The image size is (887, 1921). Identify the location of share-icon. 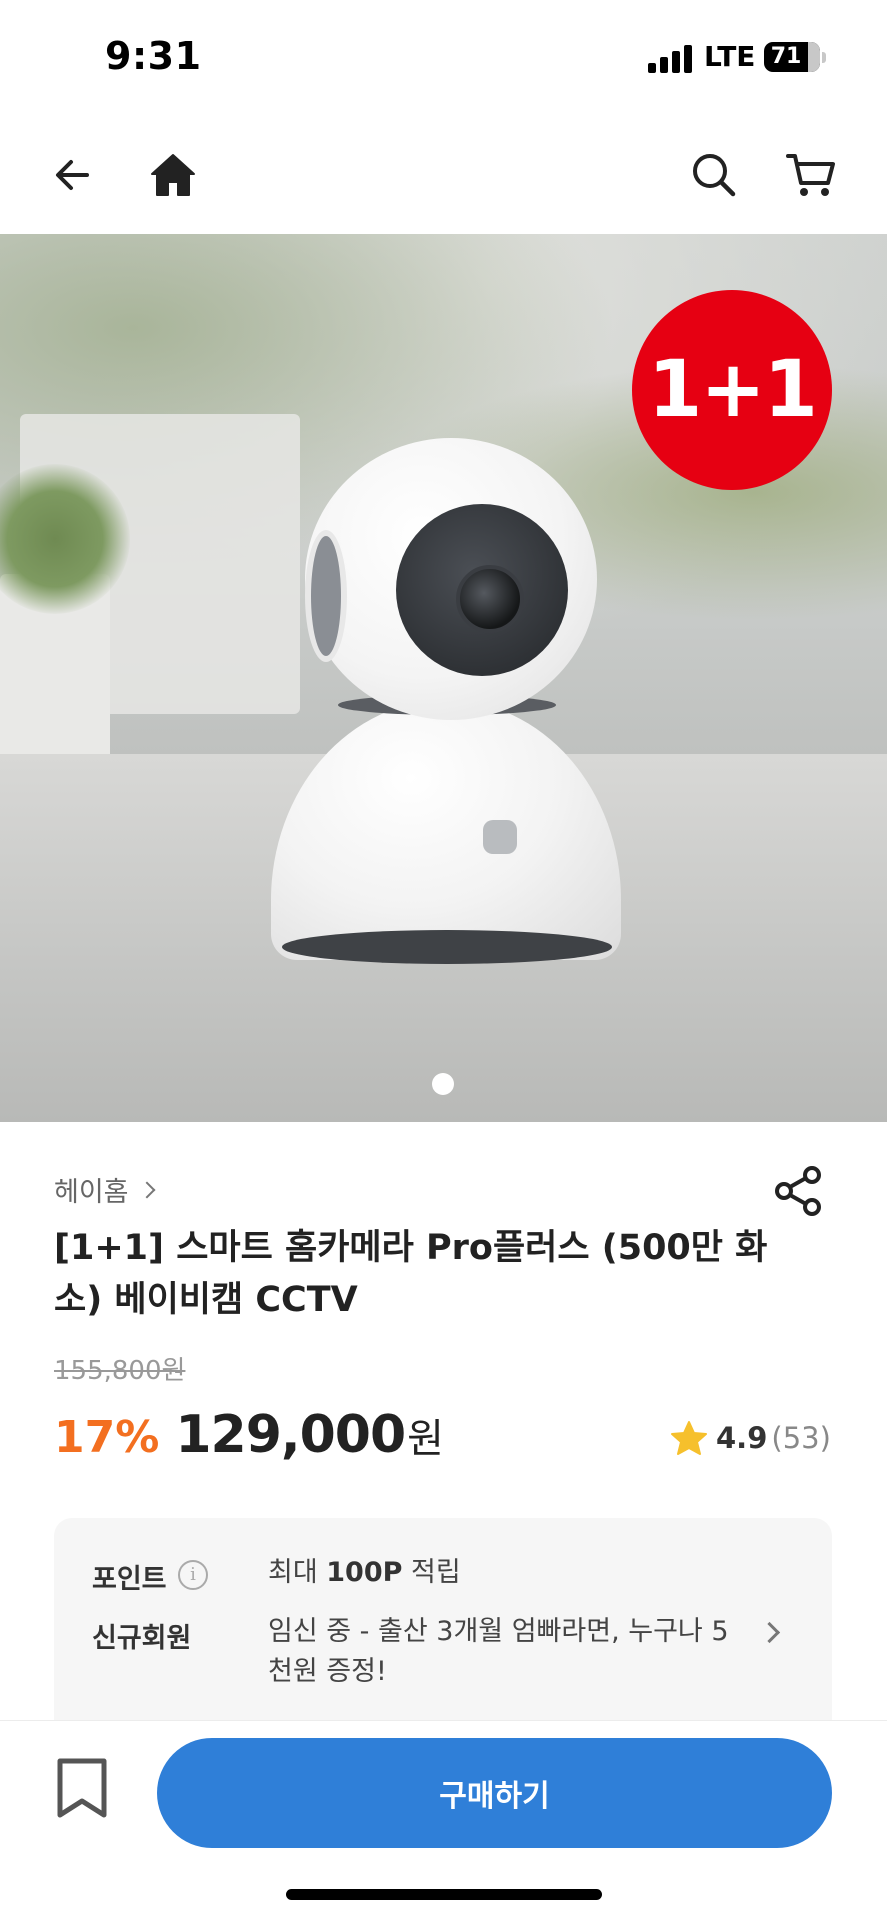
(798, 1191).